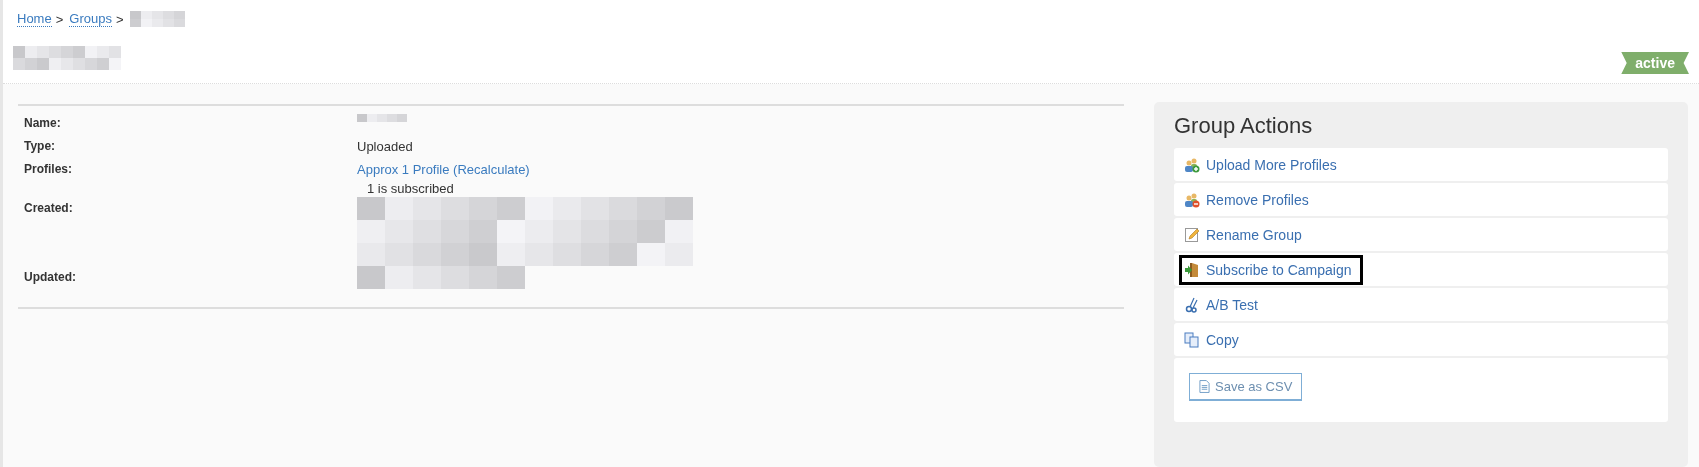  What do you see at coordinates (1421, 339) in the screenshot?
I see `action-item: Copy` at bounding box center [1421, 339].